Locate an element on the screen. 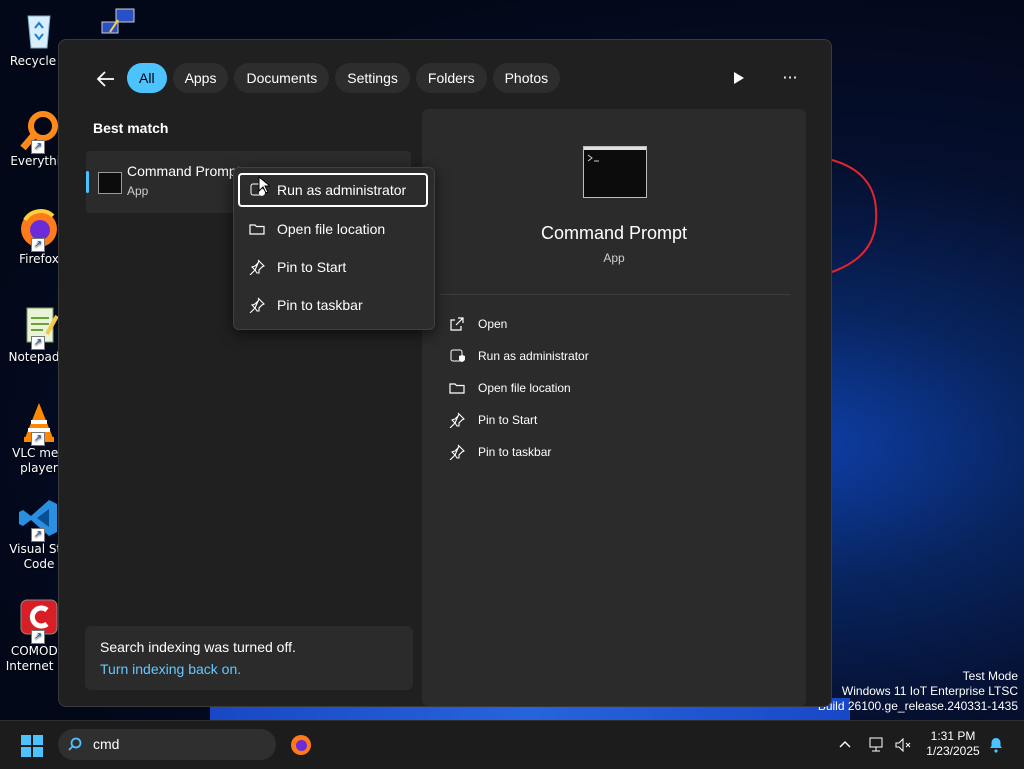 This screenshot has width=1024, height=769. result-name: Command Prompt is located at coordinates (184, 171).